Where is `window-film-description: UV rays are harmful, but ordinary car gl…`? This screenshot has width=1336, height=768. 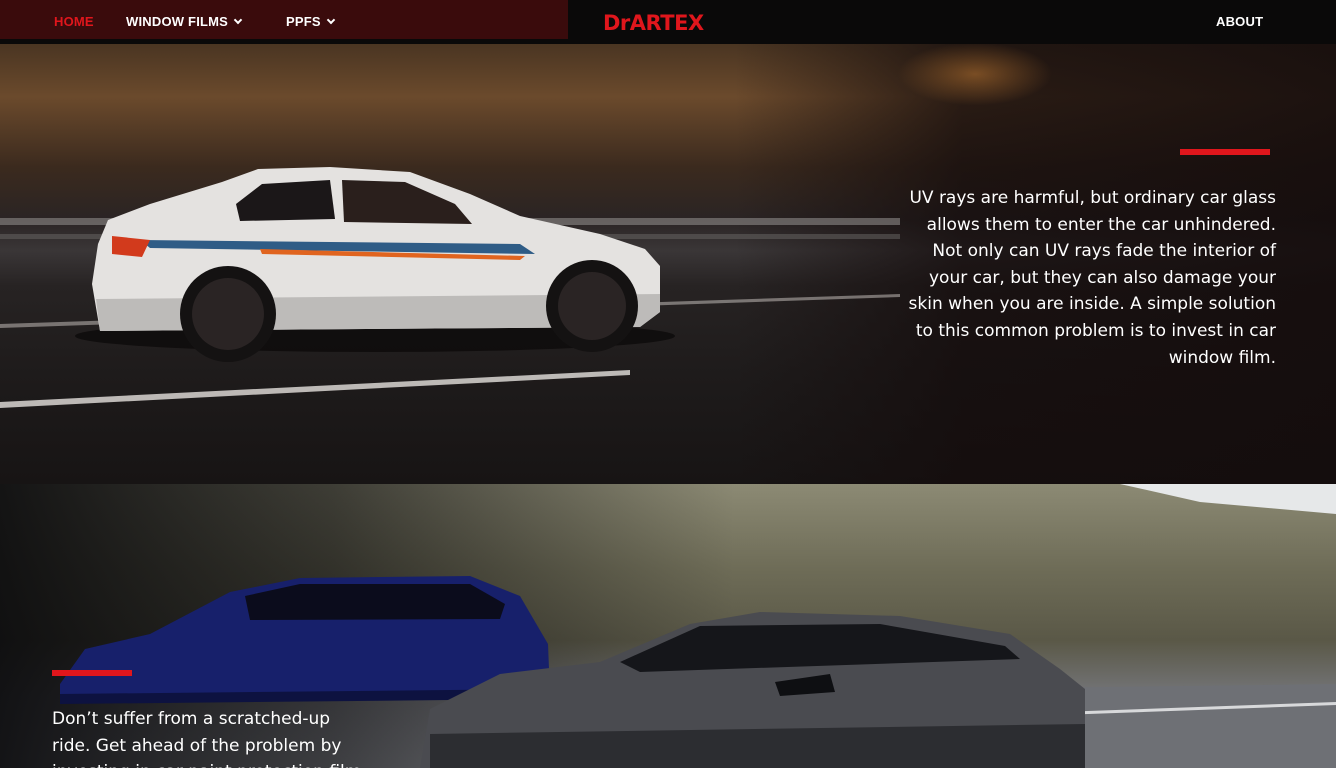
window-film-description: UV rays are harmful, but ordinary car gl… is located at coordinates (1092, 278).